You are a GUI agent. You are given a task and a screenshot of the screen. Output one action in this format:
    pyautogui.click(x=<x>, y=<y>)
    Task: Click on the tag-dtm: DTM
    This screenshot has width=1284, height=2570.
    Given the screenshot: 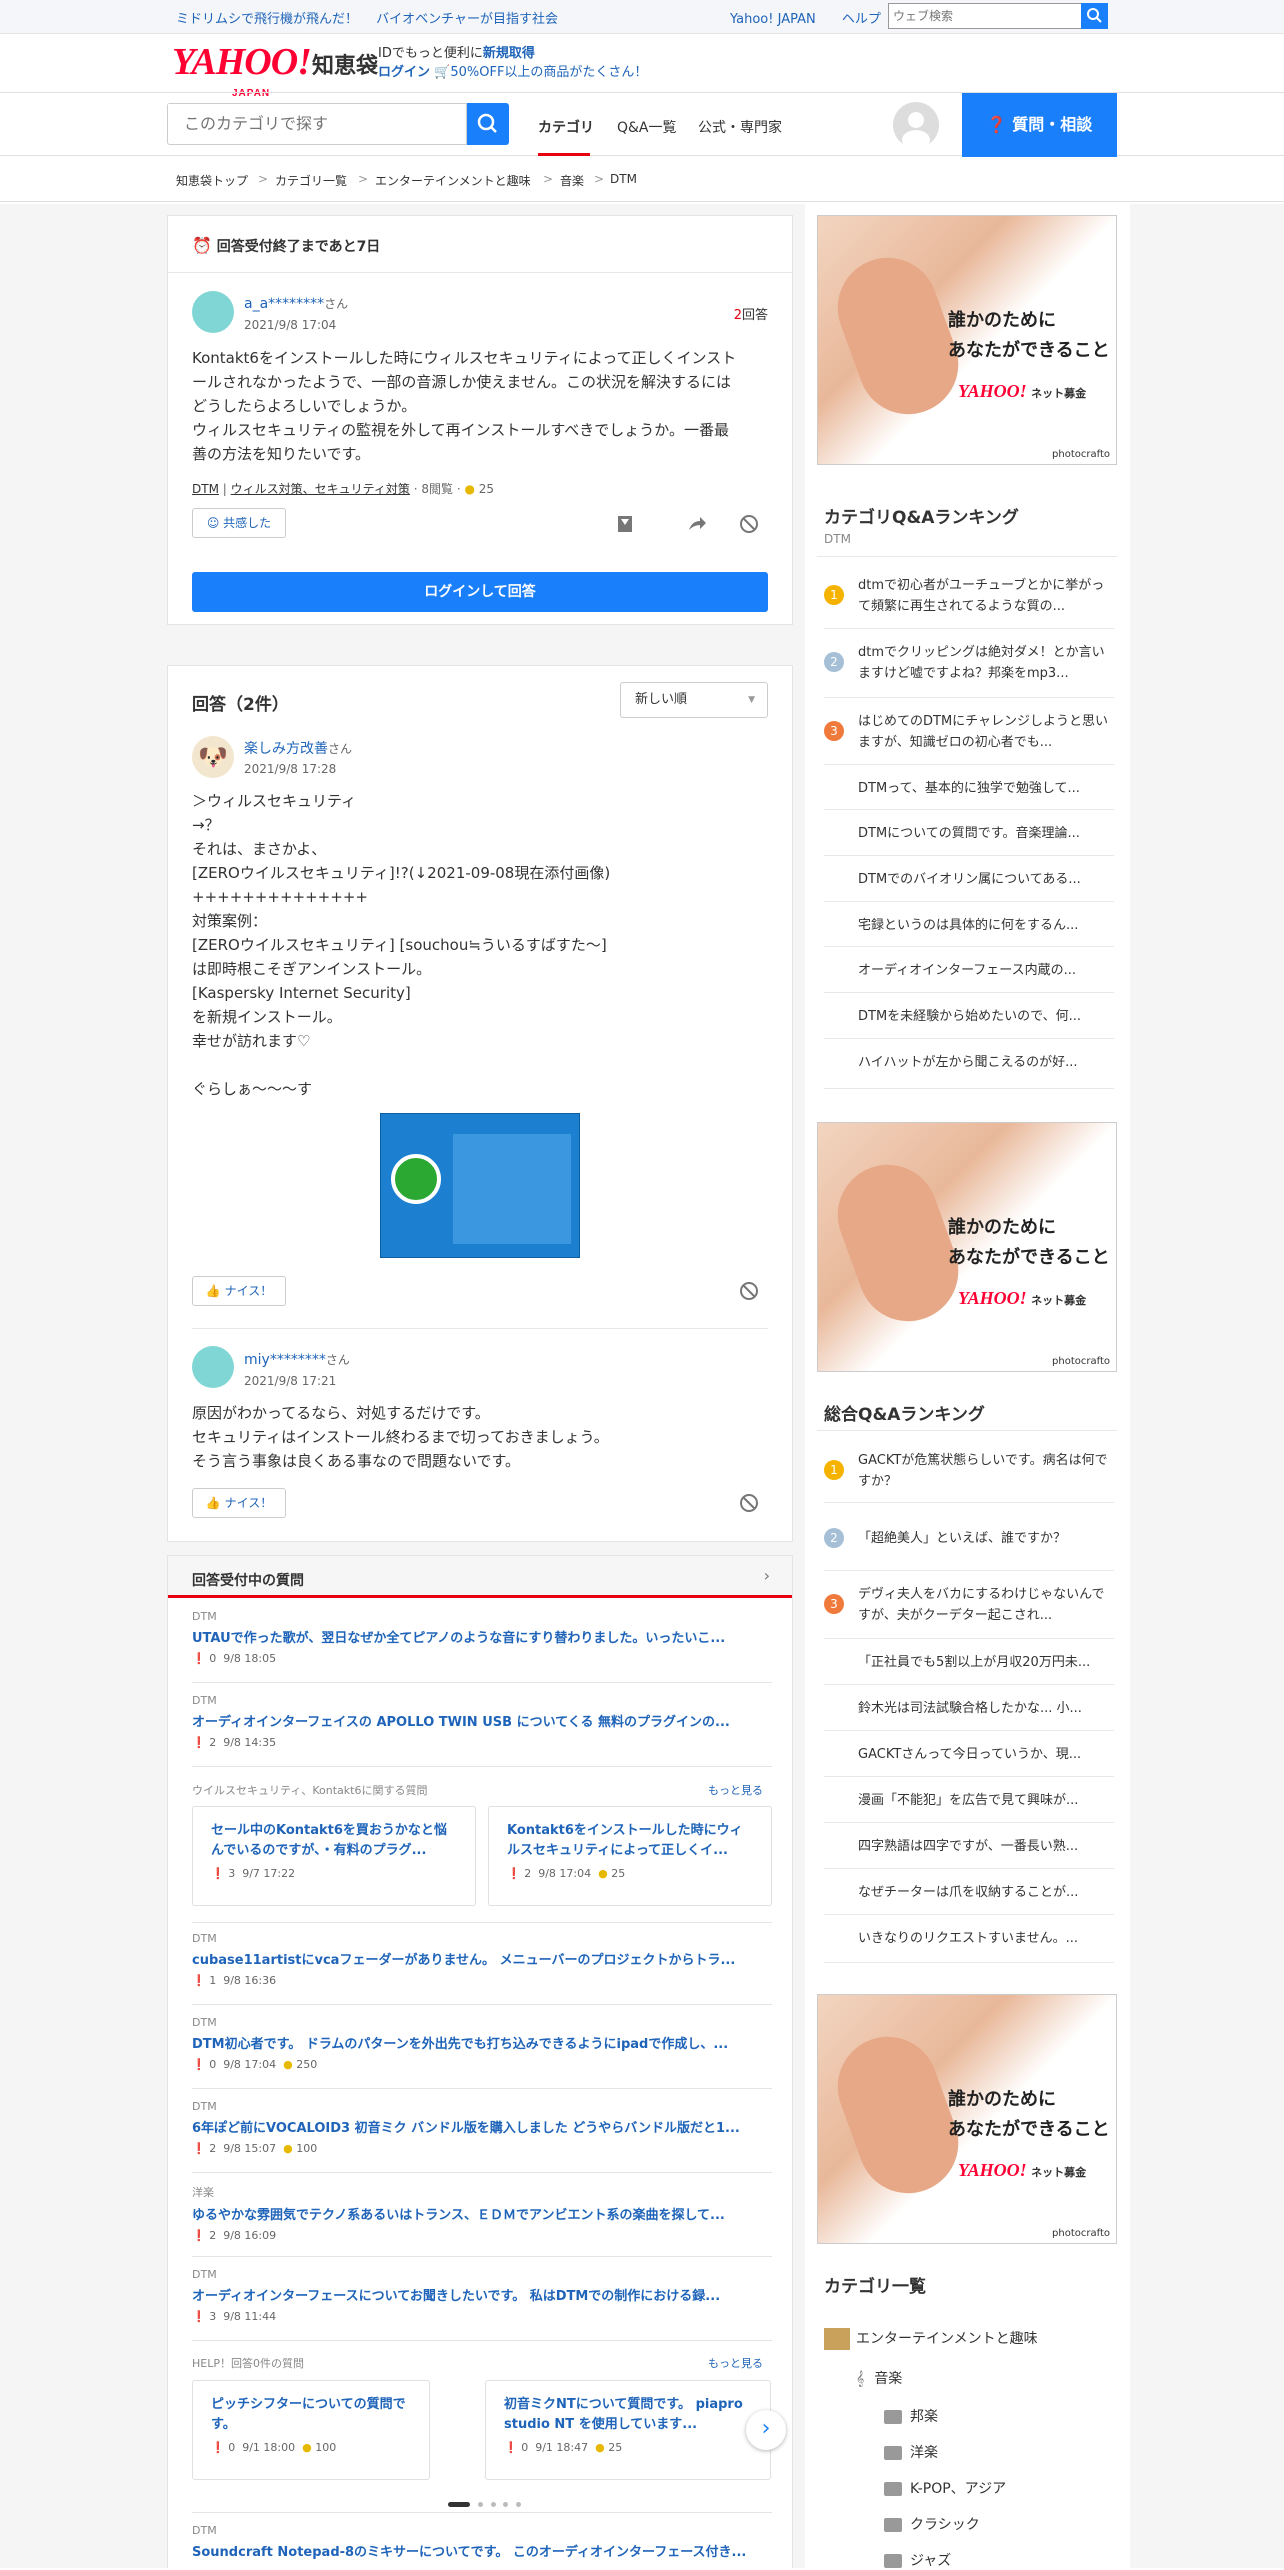 What is the action you would take?
    pyautogui.click(x=205, y=489)
    